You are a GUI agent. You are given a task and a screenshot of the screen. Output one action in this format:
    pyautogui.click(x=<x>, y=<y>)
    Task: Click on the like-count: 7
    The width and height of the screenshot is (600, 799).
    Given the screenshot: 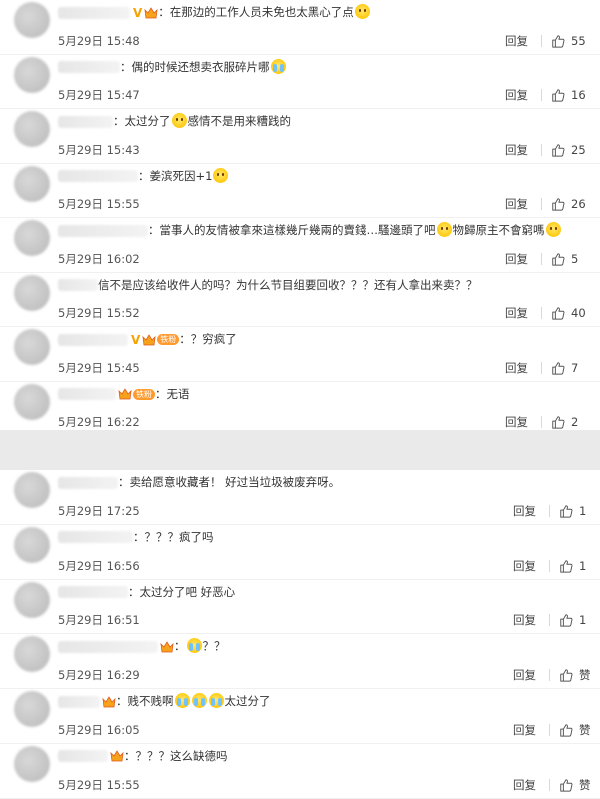 What is the action you would take?
    pyautogui.click(x=575, y=367)
    